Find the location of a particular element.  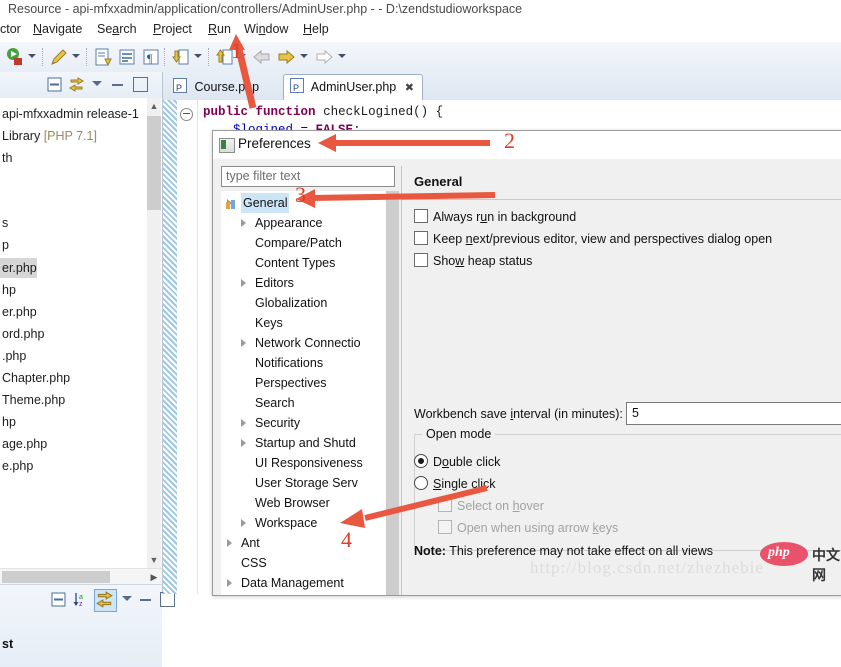

close-icon: ✖ is located at coordinates (409, 88).